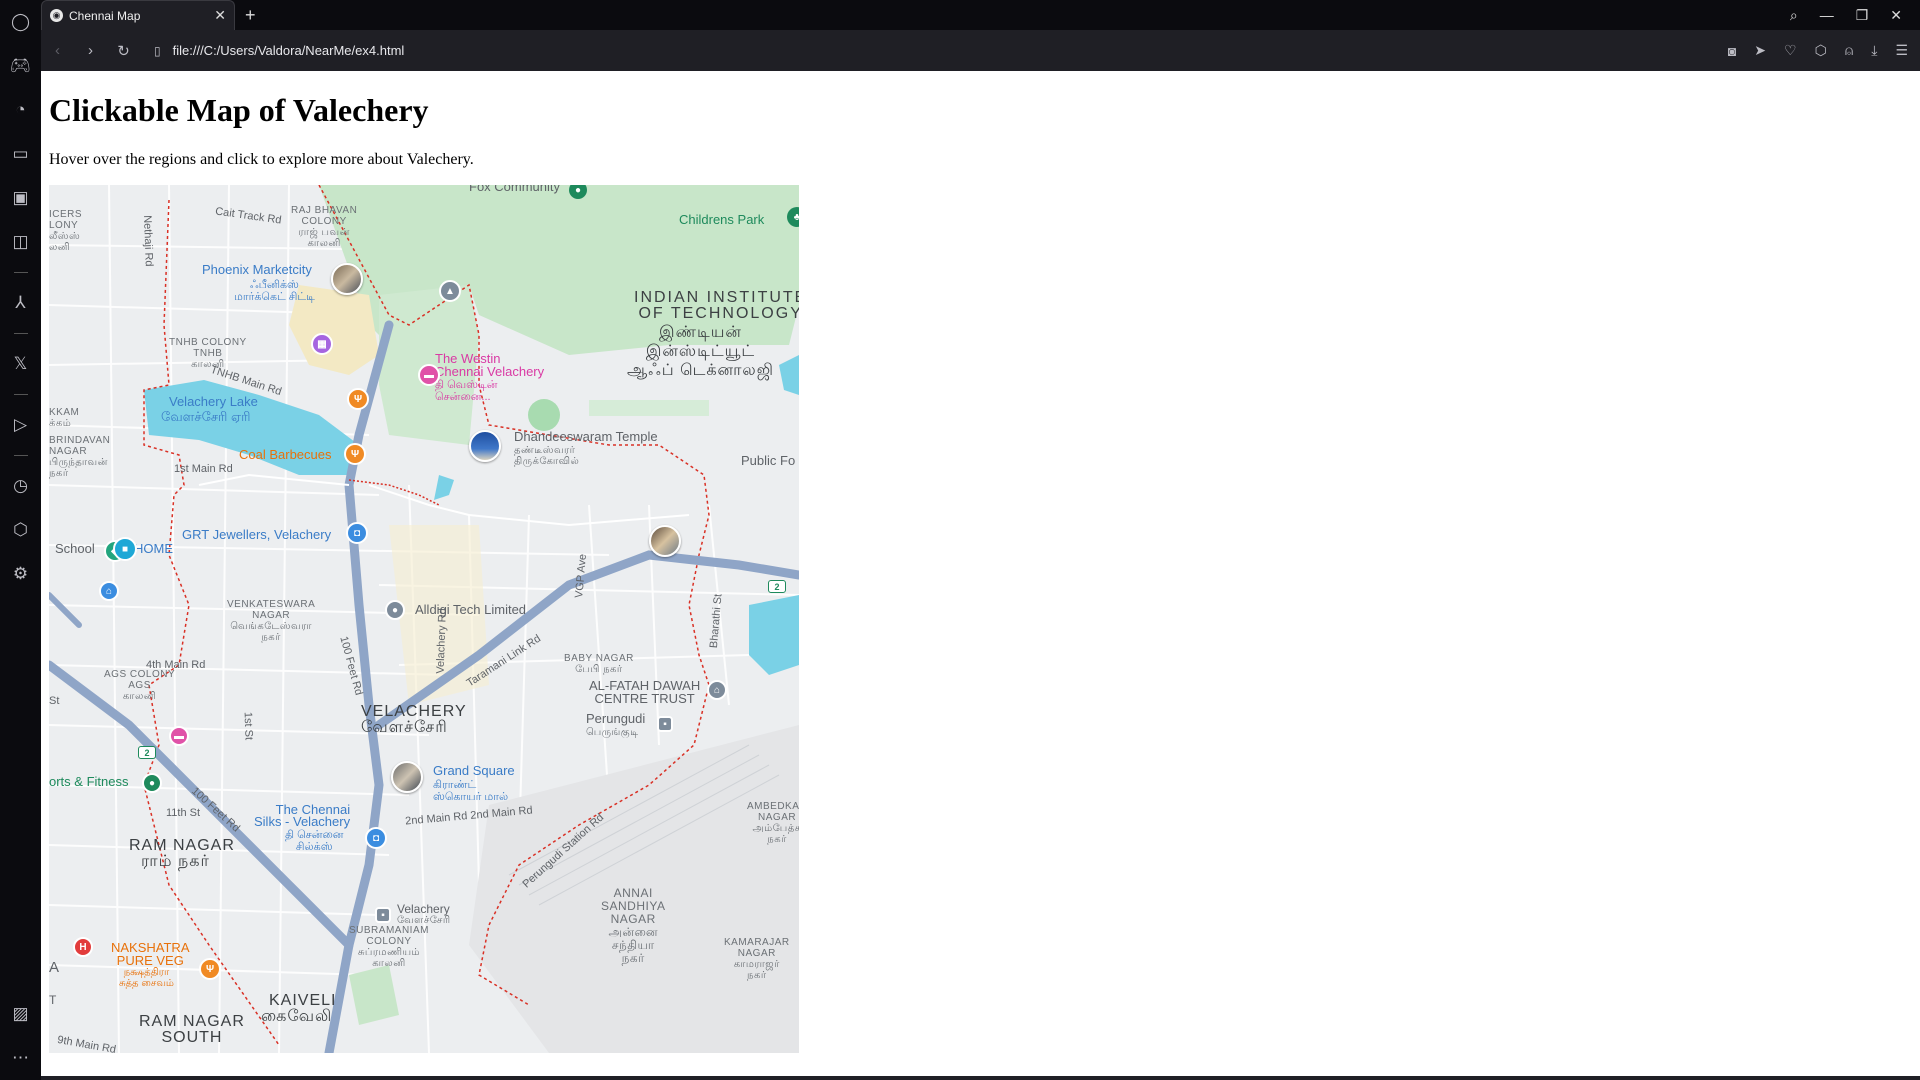 This screenshot has height=1080, width=1920. I want to click on settings-gear-icon: ⚙, so click(20, 574).